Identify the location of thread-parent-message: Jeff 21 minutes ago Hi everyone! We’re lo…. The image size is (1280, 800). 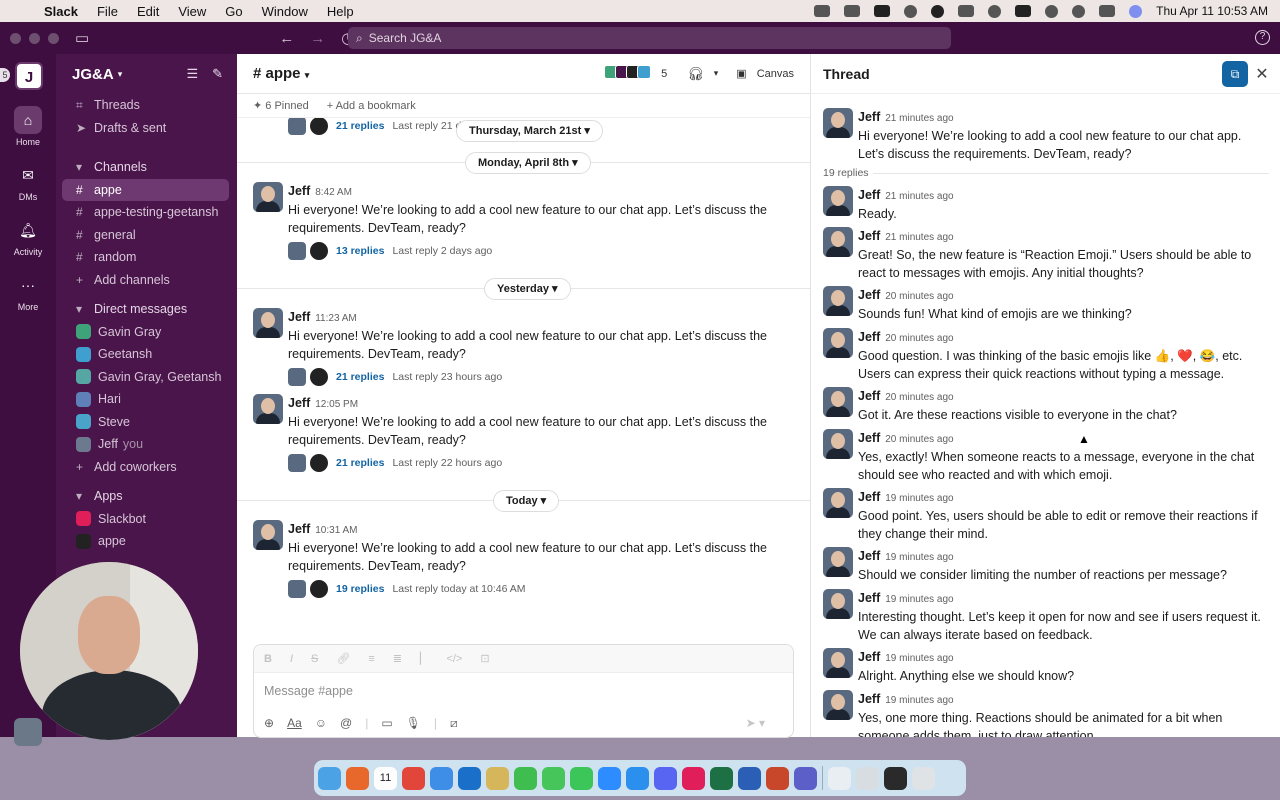
(1045, 135).